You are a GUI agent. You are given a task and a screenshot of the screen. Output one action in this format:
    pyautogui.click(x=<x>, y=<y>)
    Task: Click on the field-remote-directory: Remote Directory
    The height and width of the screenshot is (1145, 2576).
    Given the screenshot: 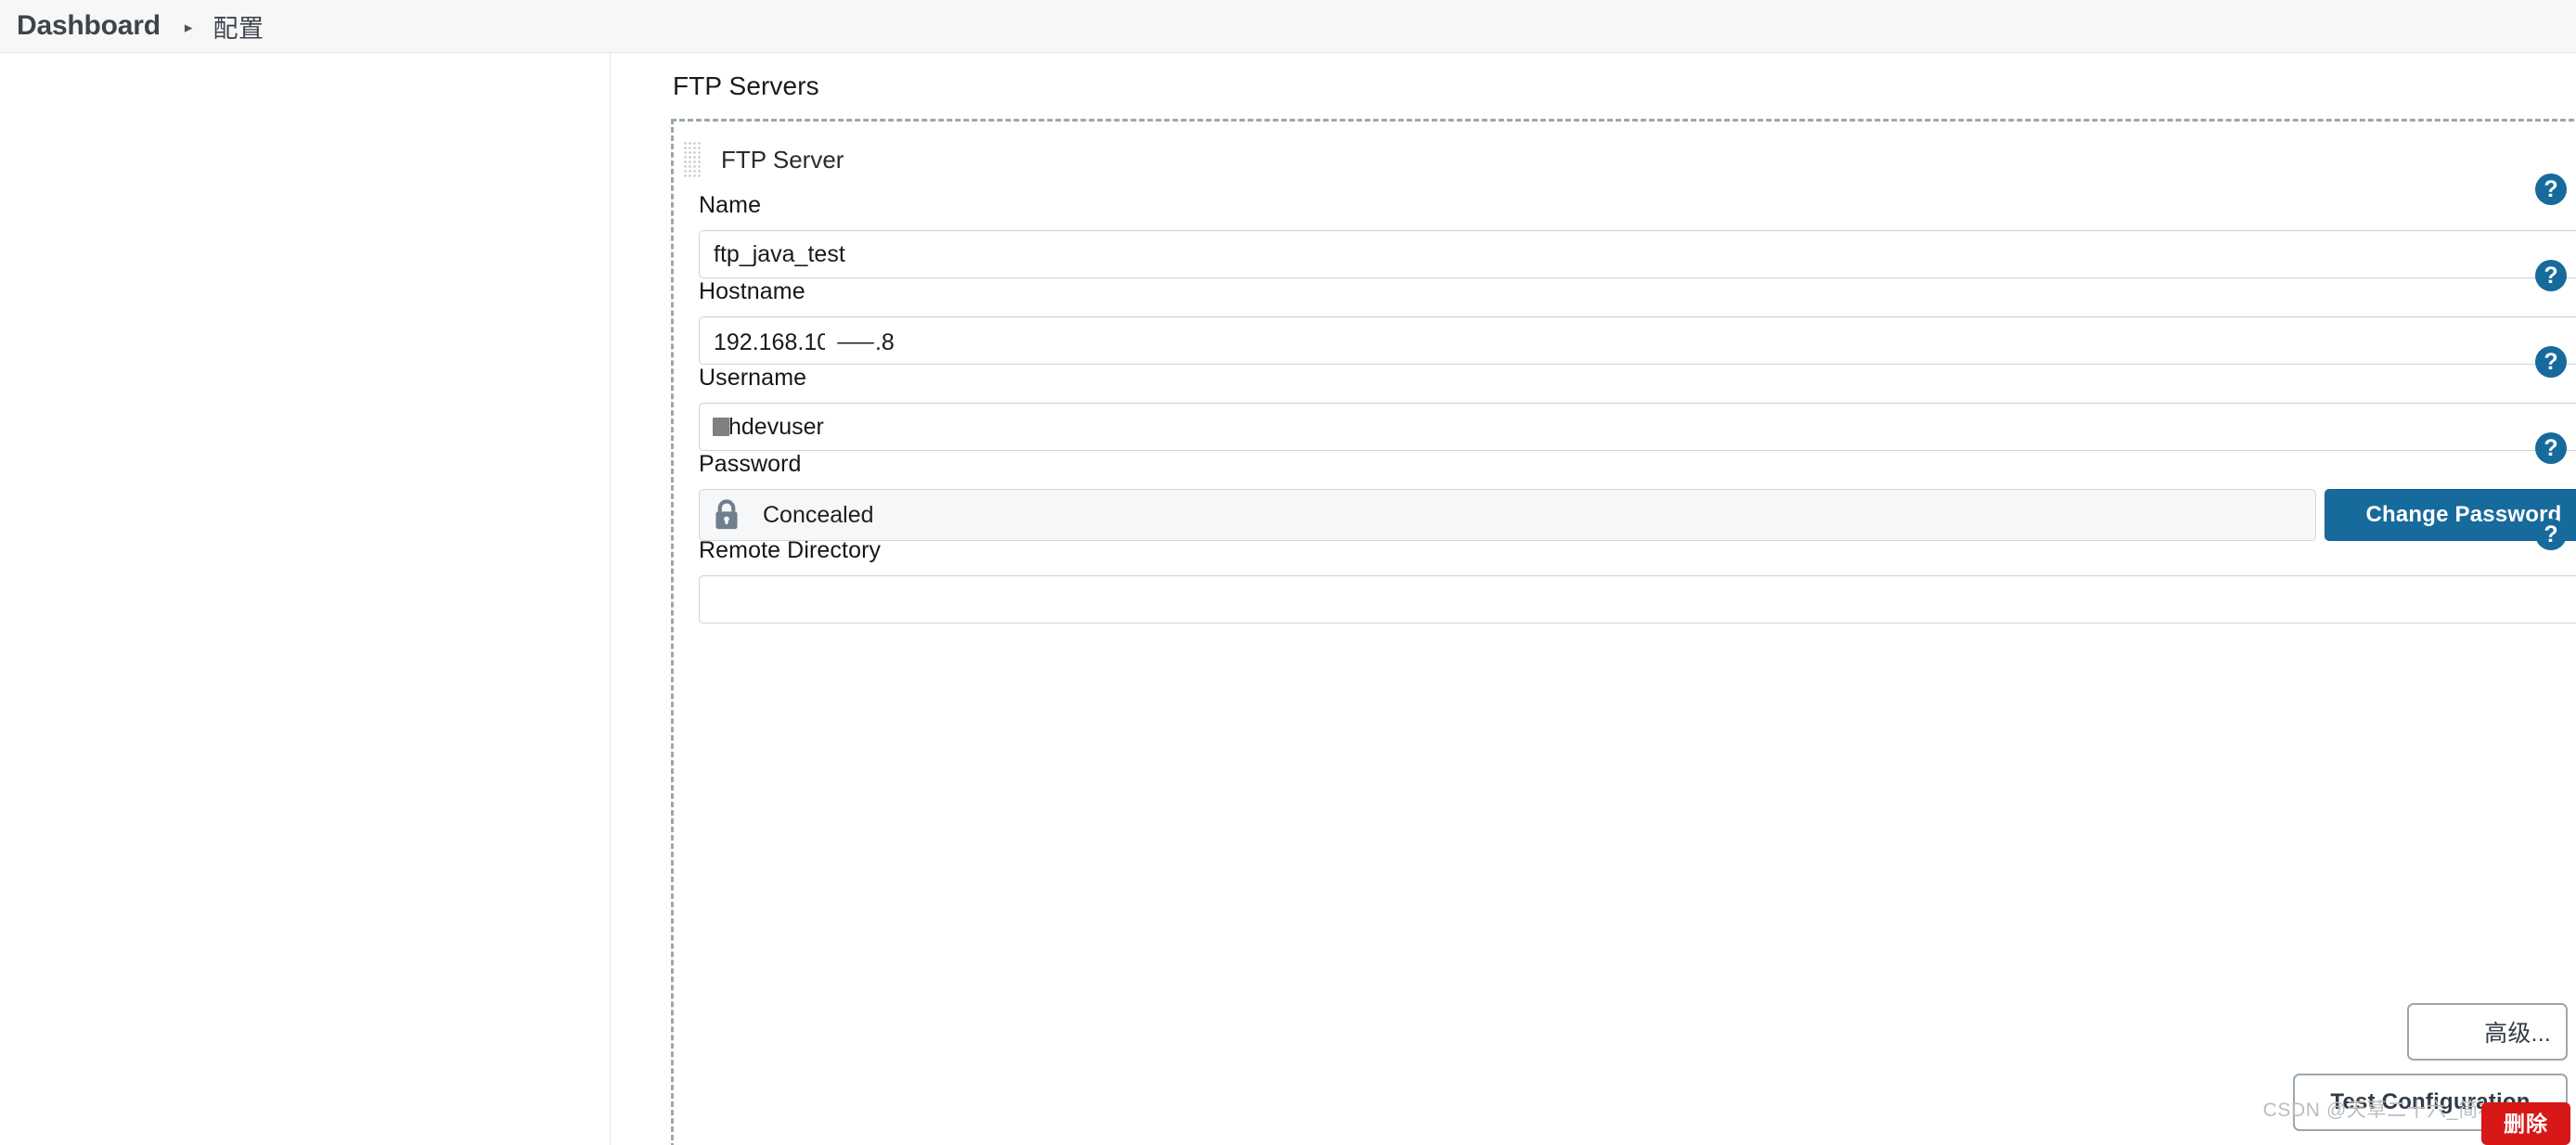 What is the action you would take?
    pyautogui.click(x=1637, y=580)
    